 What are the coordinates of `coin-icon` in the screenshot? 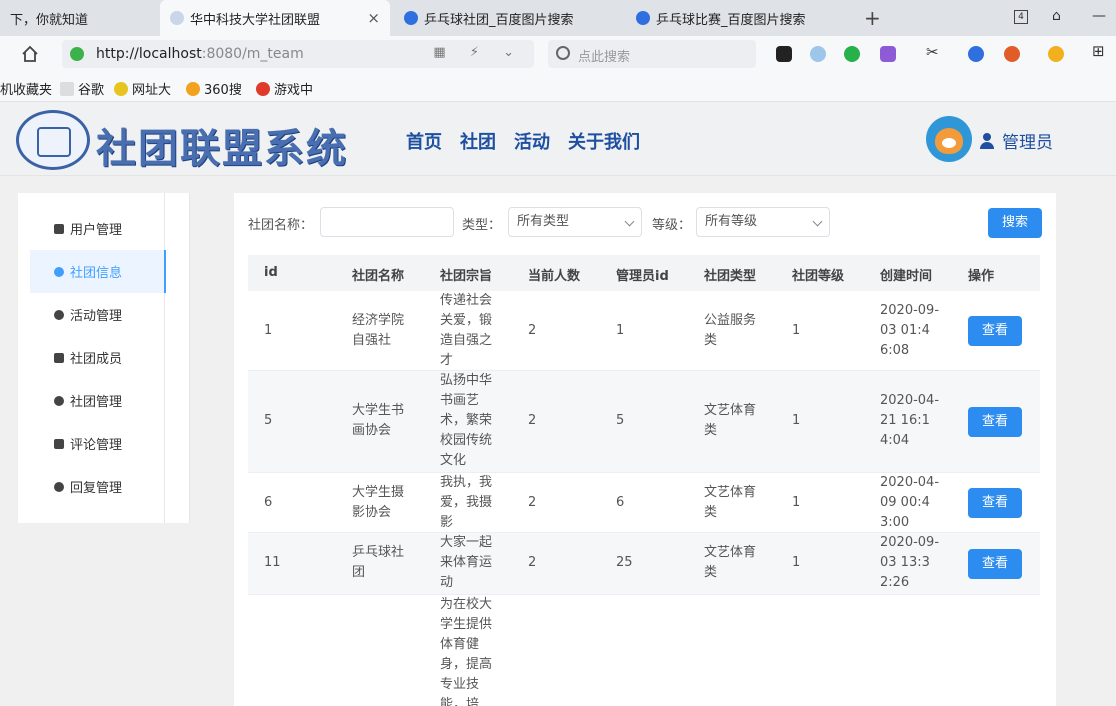 It's located at (1056, 54).